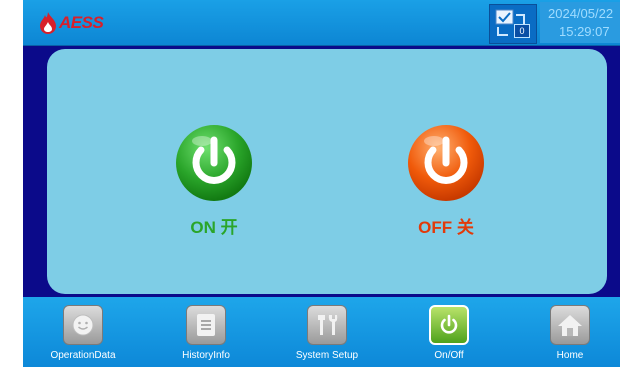  I want to click on nav-label: HistoryInfo, so click(206, 355).